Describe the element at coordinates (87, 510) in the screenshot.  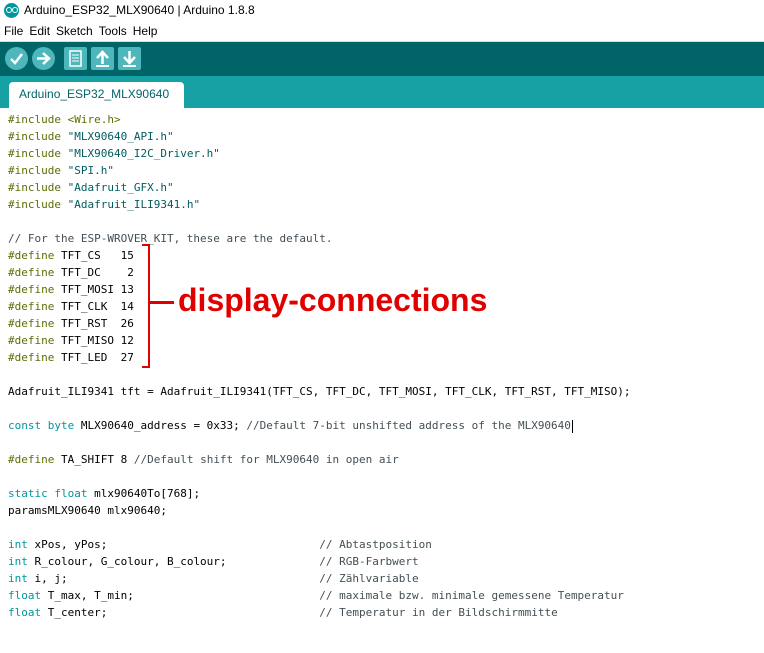
I see `code-line: paramsMLX90640 mlx90640;` at that location.